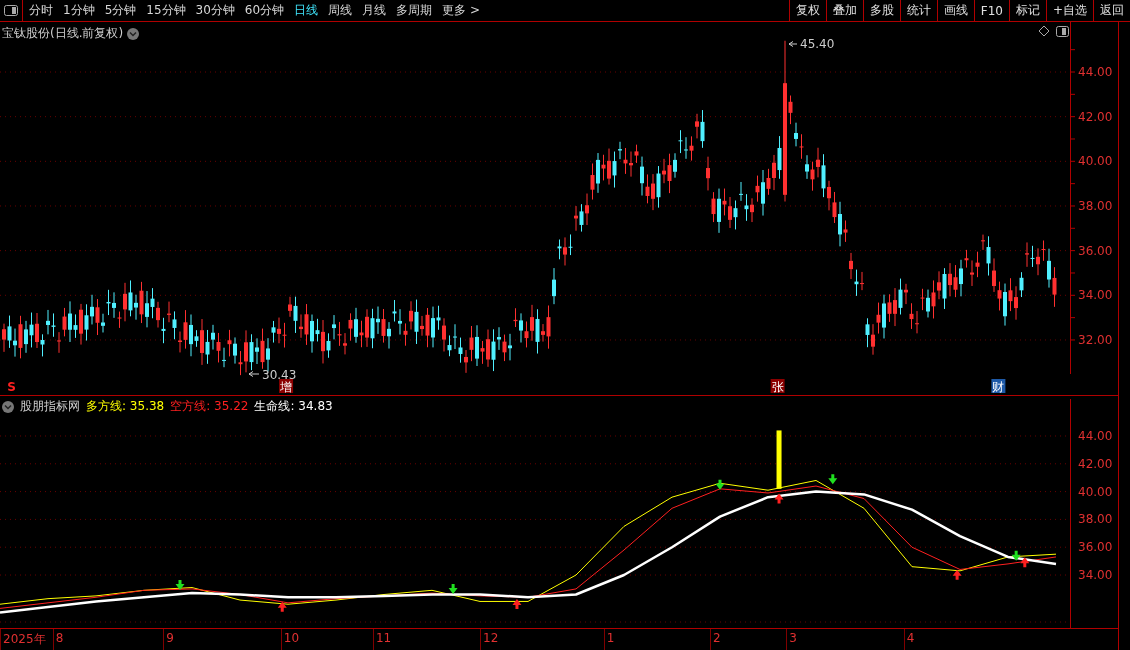 This screenshot has width=1130, height=650. Describe the element at coordinates (306, 10) in the screenshot. I see `period-tab: 日线` at that location.